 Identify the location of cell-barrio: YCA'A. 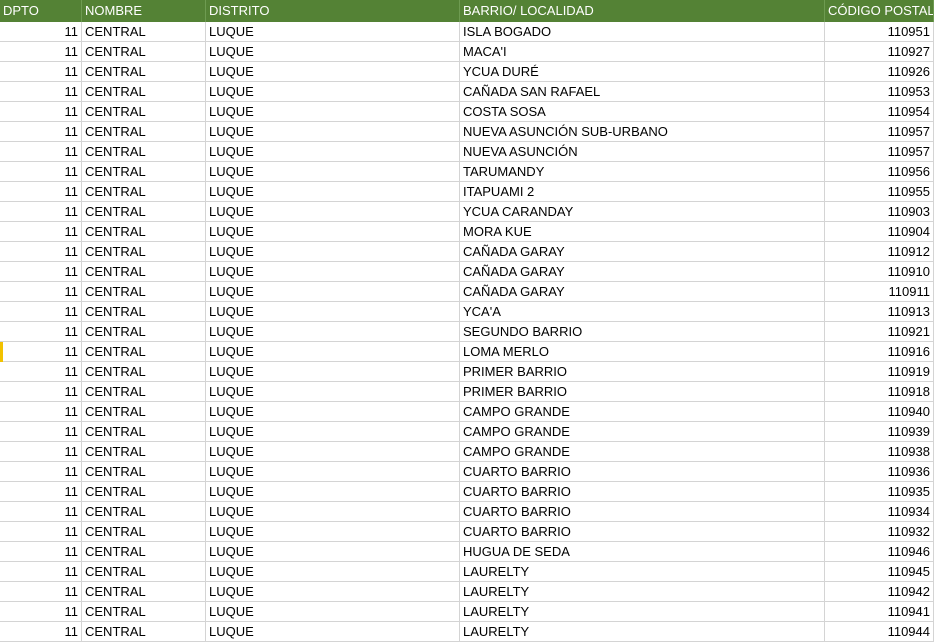
(642, 312).